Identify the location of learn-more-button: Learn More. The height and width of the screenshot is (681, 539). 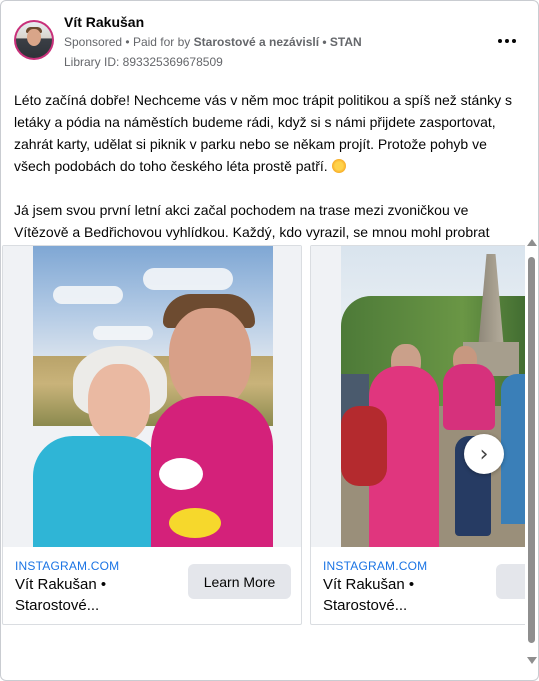
(239, 581).